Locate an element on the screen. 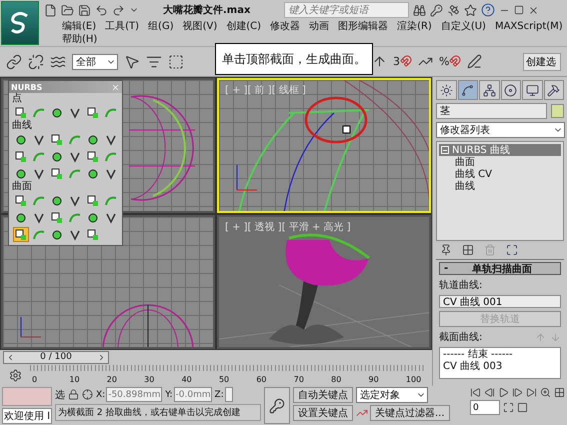 This screenshot has height=425, width=567. set-key-mode-button: 设置关键点 is located at coordinates (323, 413).